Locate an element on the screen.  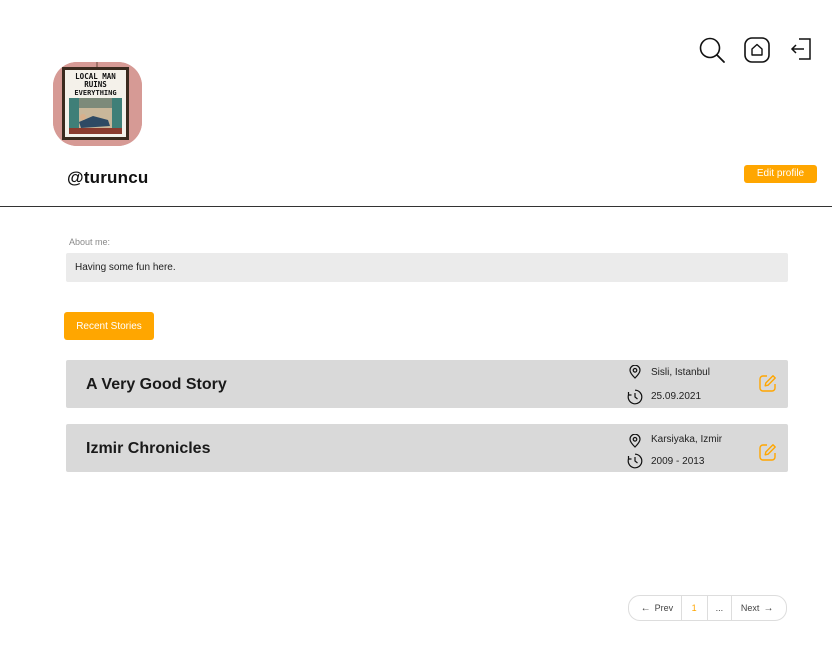
search-icon is located at coordinates (712, 50).